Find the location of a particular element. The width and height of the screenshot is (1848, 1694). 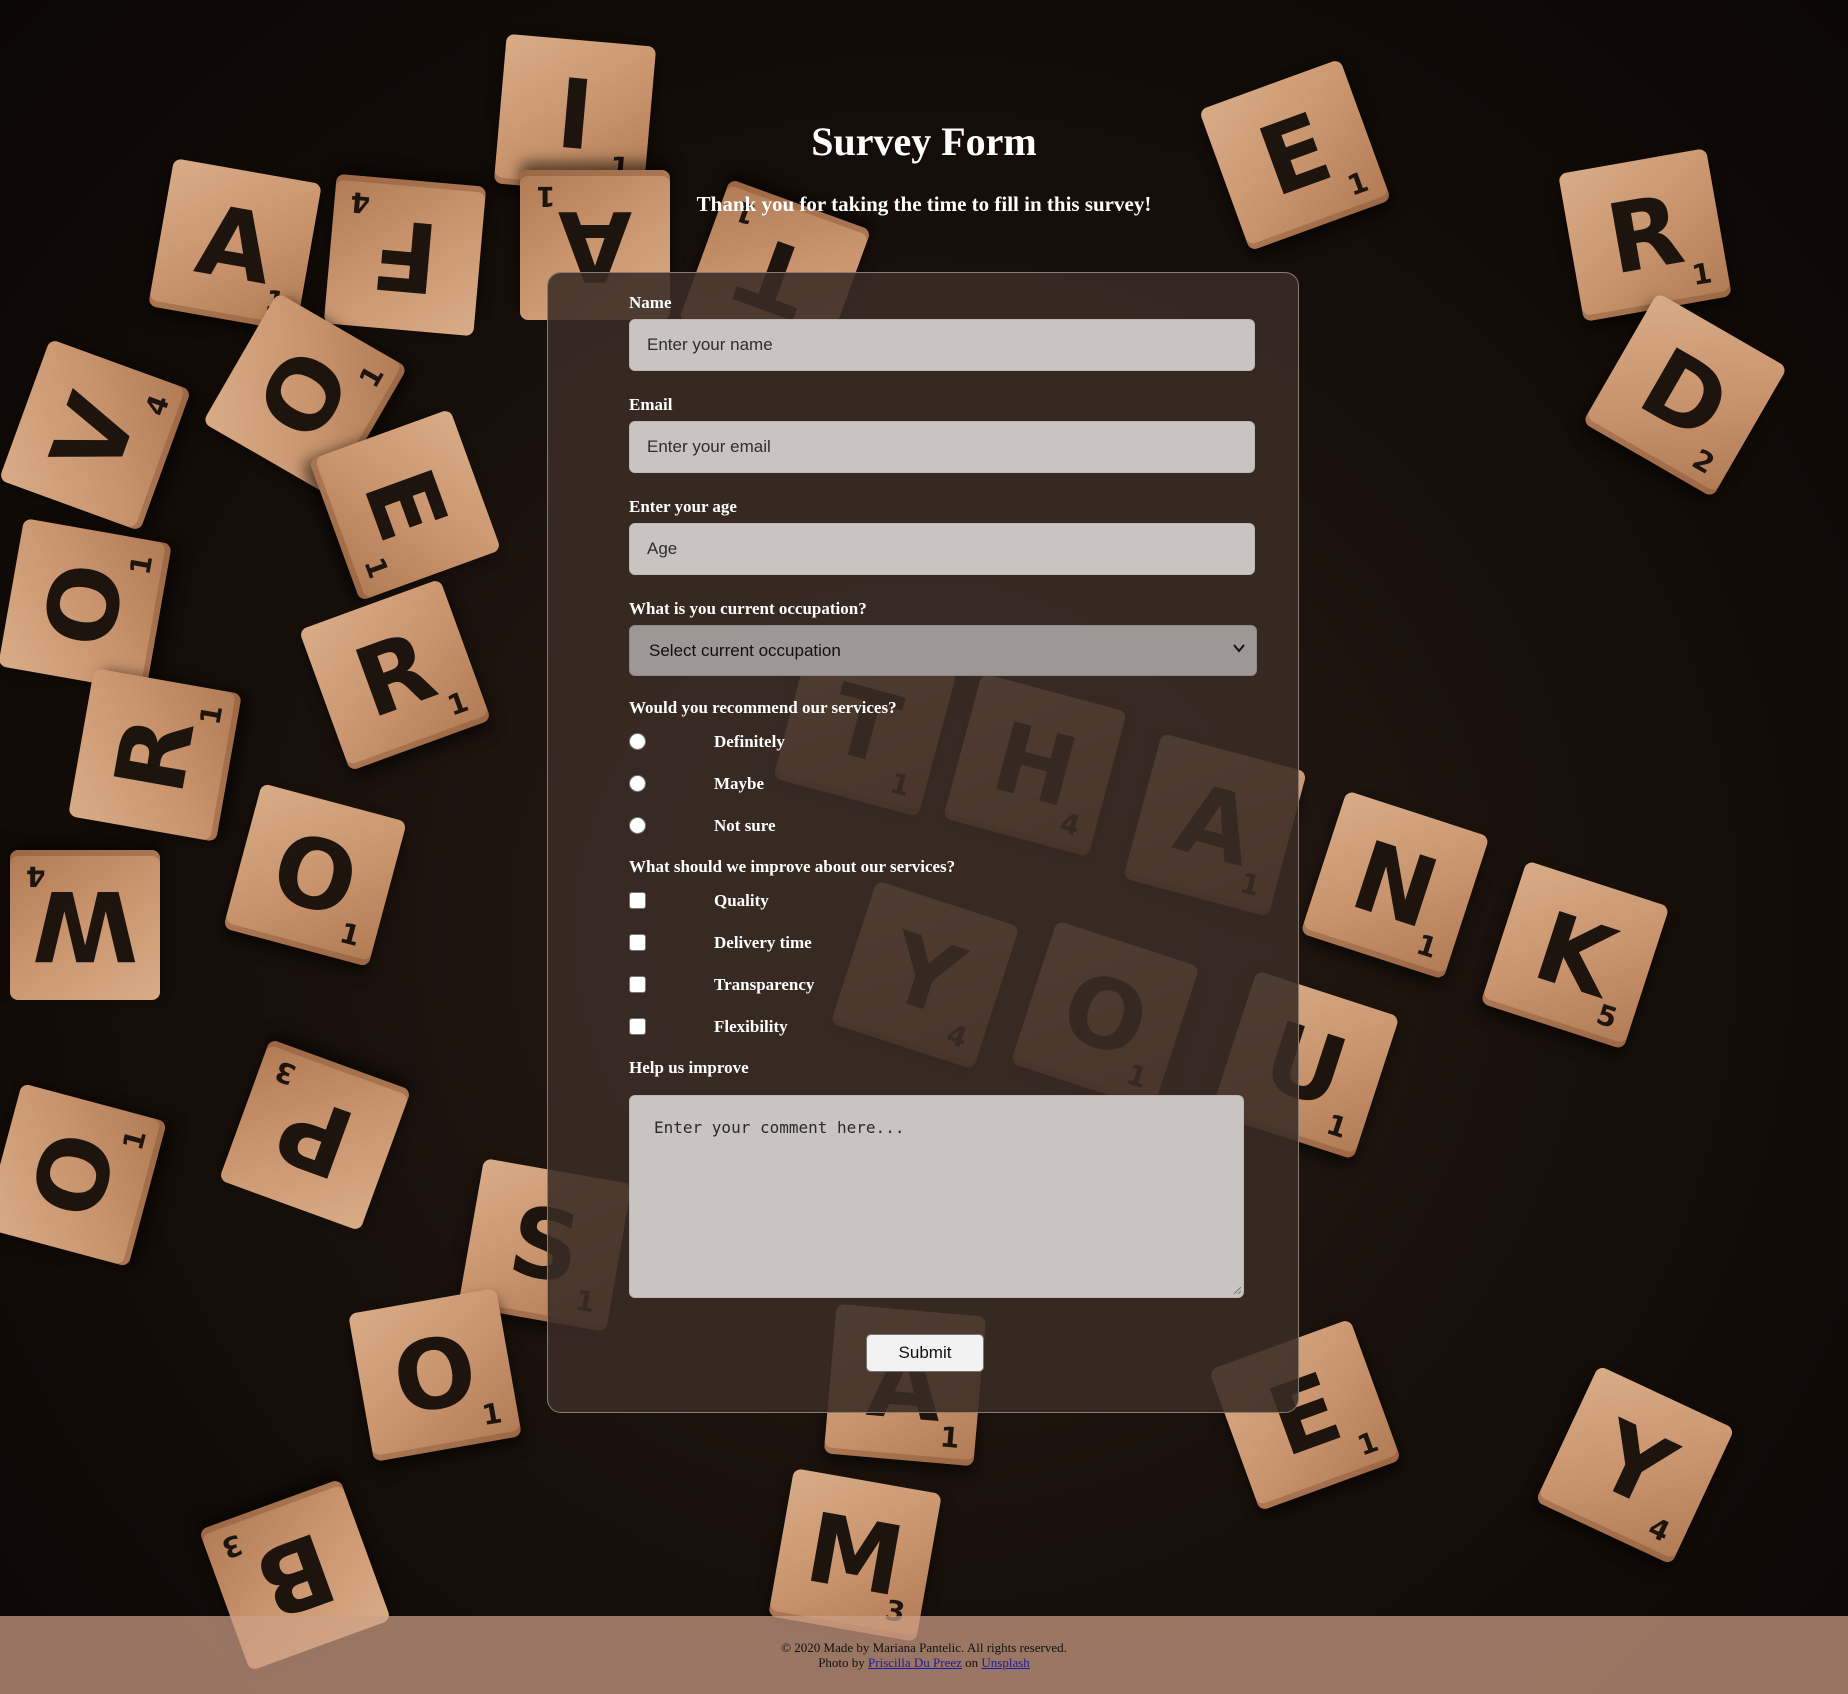

age-label: Enter your age is located at coordinates (683, 506).